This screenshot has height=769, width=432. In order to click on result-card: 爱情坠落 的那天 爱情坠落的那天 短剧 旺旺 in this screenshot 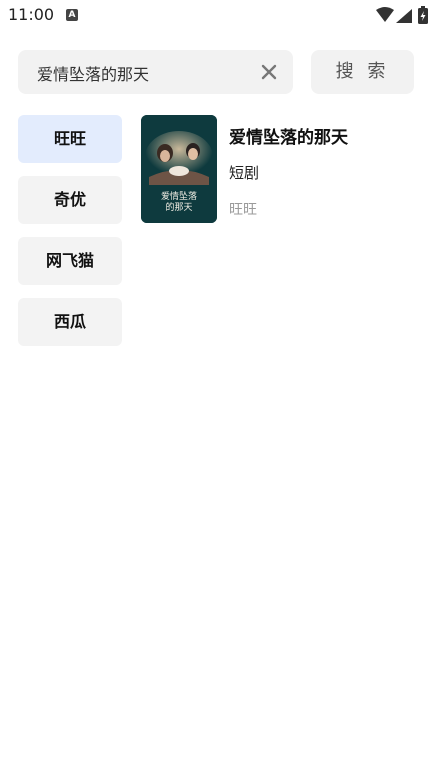, I will do `click(277, 169)`.